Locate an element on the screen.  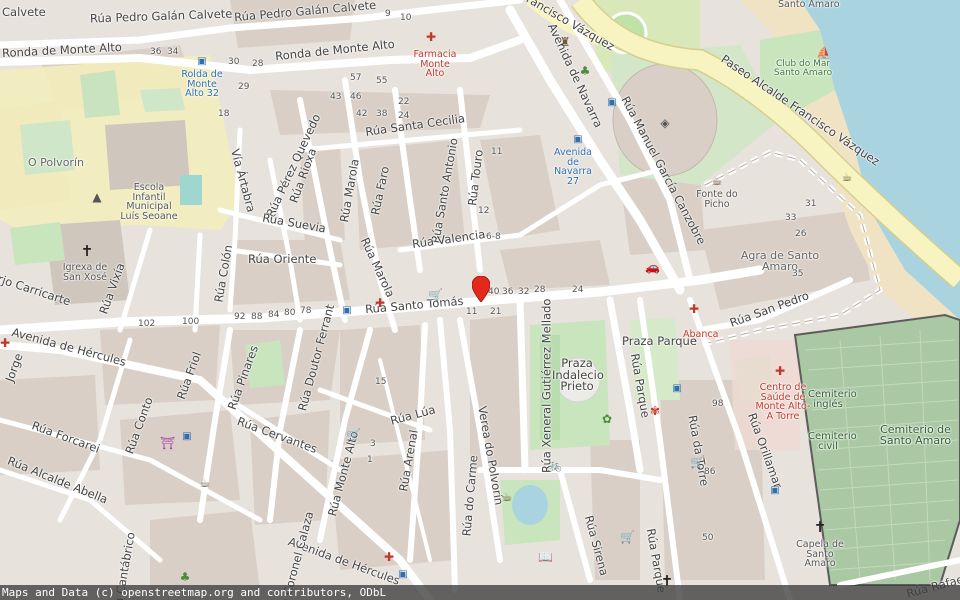
area-label: Agra de Santo Amaro is located at coordinates (780, 261).